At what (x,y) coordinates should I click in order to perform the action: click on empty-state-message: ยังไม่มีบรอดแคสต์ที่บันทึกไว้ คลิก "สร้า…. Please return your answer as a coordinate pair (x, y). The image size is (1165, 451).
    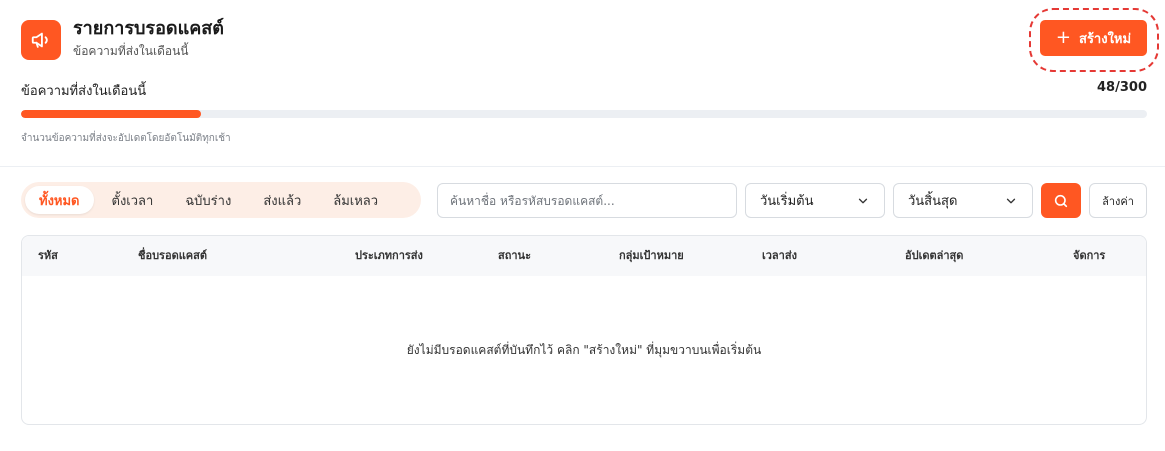
    Looking at the image, I should click on (584, 349).